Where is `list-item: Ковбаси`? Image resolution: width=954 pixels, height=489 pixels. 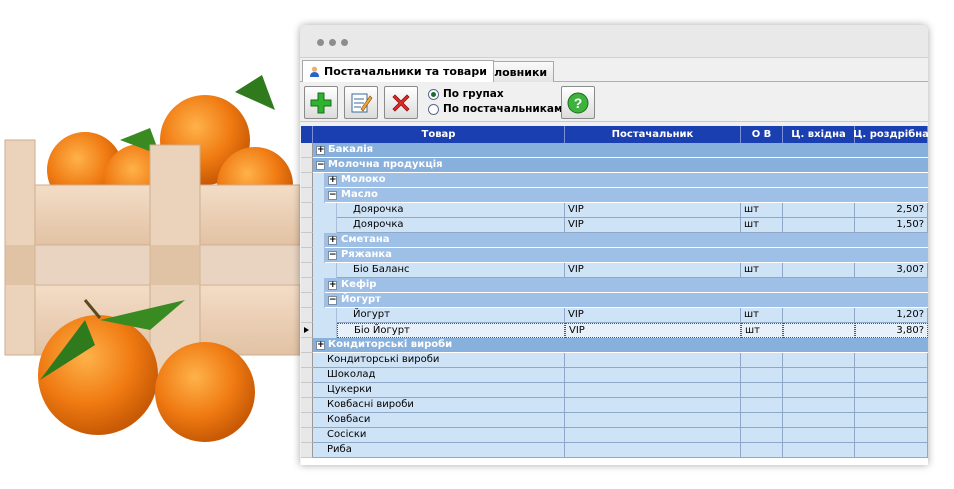 list-item: Ковбаси is located at coordinates (614, 420).